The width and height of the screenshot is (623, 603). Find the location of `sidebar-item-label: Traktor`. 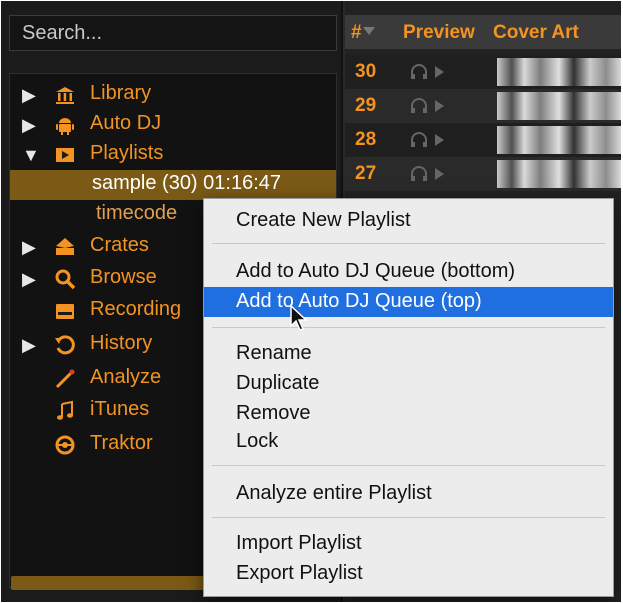

sidebar-item-label: Traktor is located at coordinates (121, 443).